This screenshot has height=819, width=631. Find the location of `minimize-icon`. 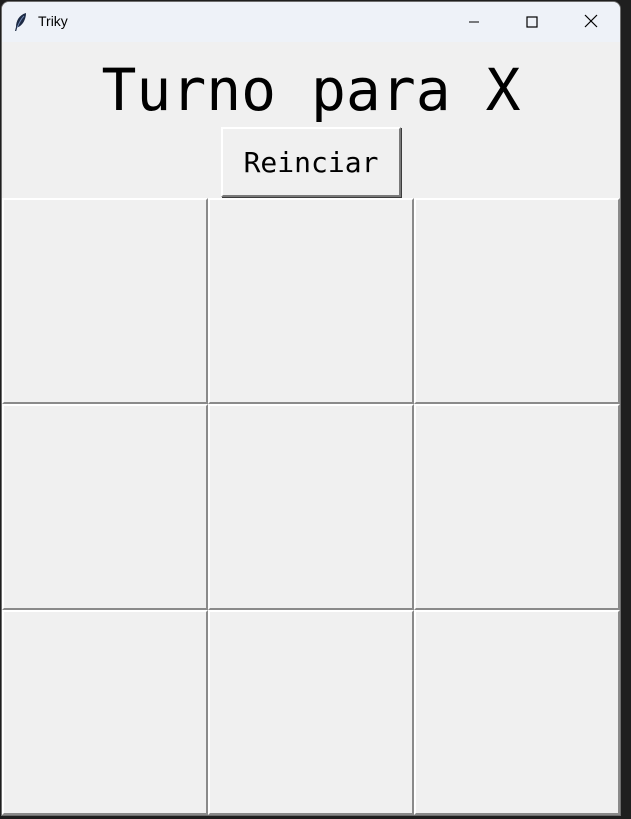

minimize-icon is located at coordinates (474, 22).